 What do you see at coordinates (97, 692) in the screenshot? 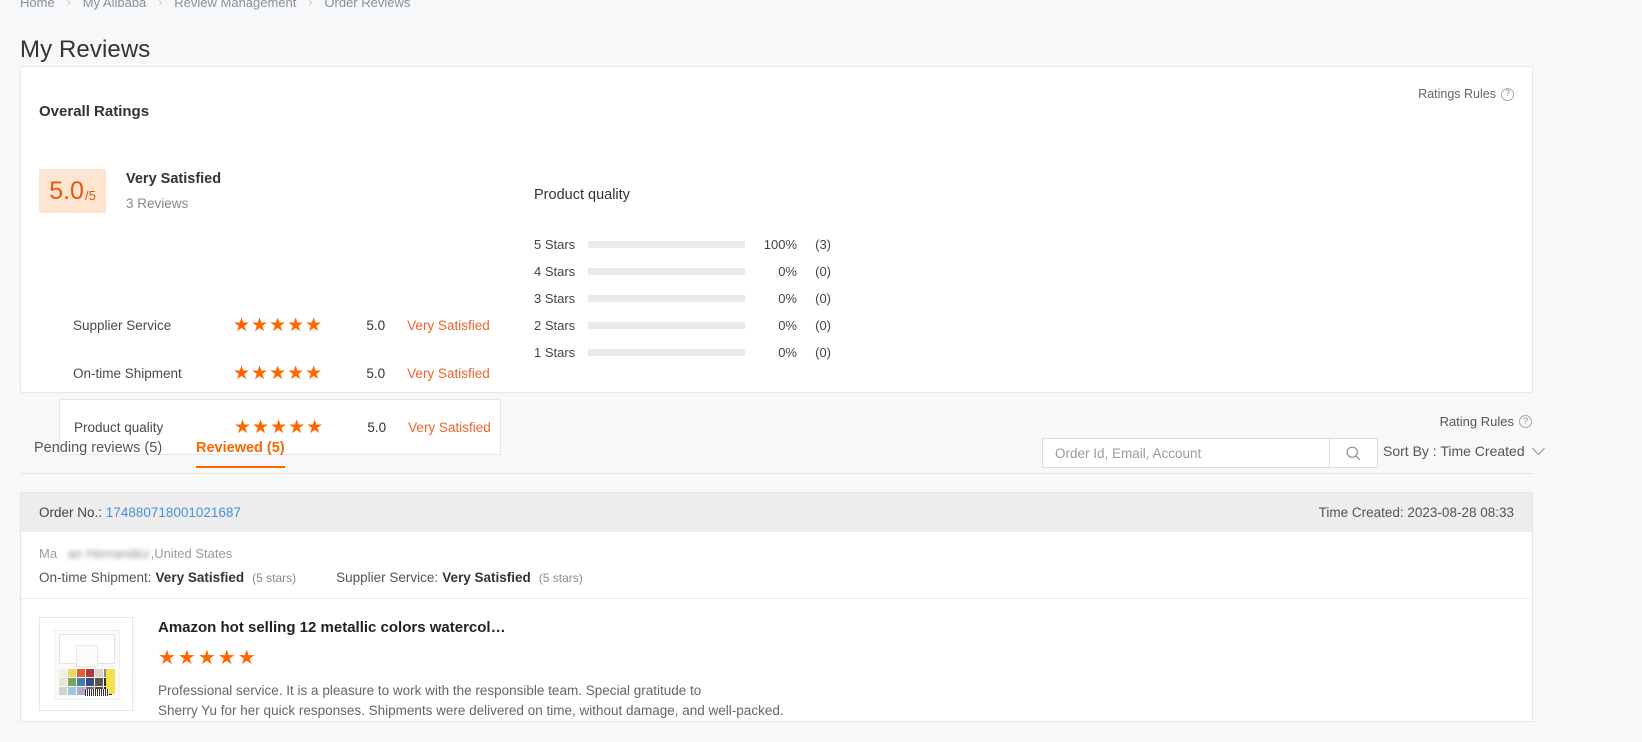
I see `palette-barcode` at bounding box center [97, 692].